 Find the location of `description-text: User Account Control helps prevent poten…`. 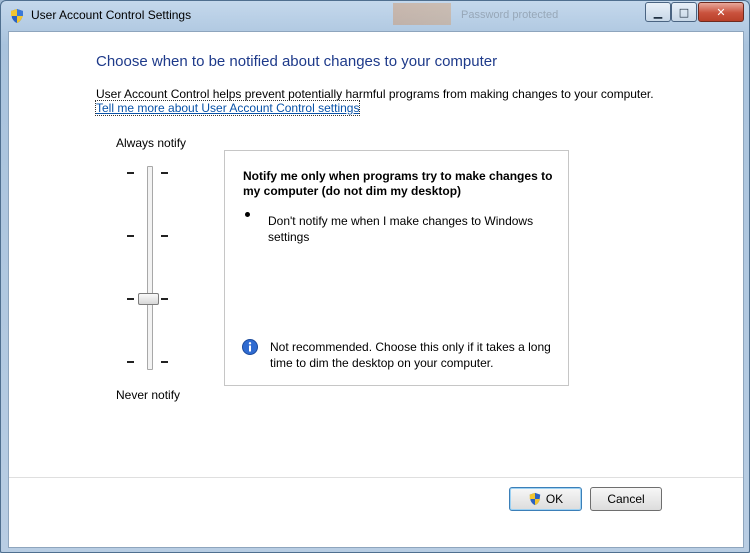

description-text: User Account Control helps prevent poten… is located at coordinates (375, 94).